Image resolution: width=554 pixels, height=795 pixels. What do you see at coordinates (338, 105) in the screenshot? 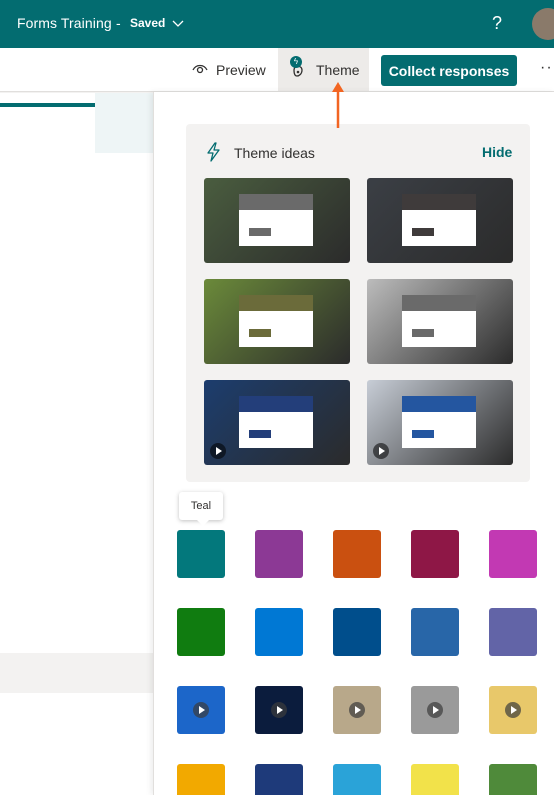
I see `up-arrow-icon` at bounding box center [338, 105].